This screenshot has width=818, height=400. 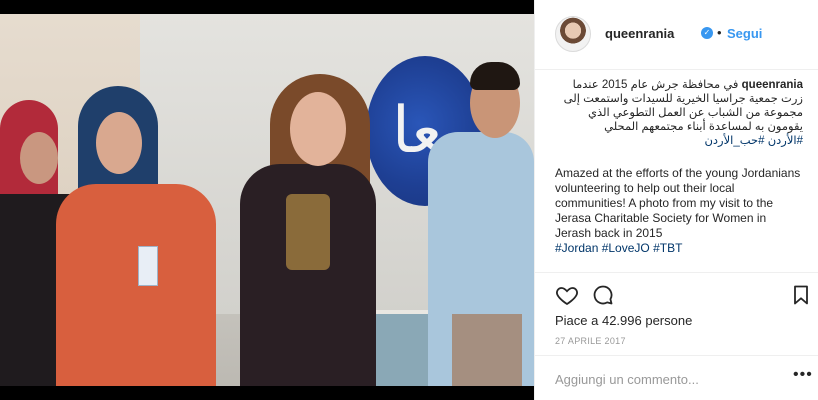 I want to click on bookmark-icon, so click(x=801, y=295).